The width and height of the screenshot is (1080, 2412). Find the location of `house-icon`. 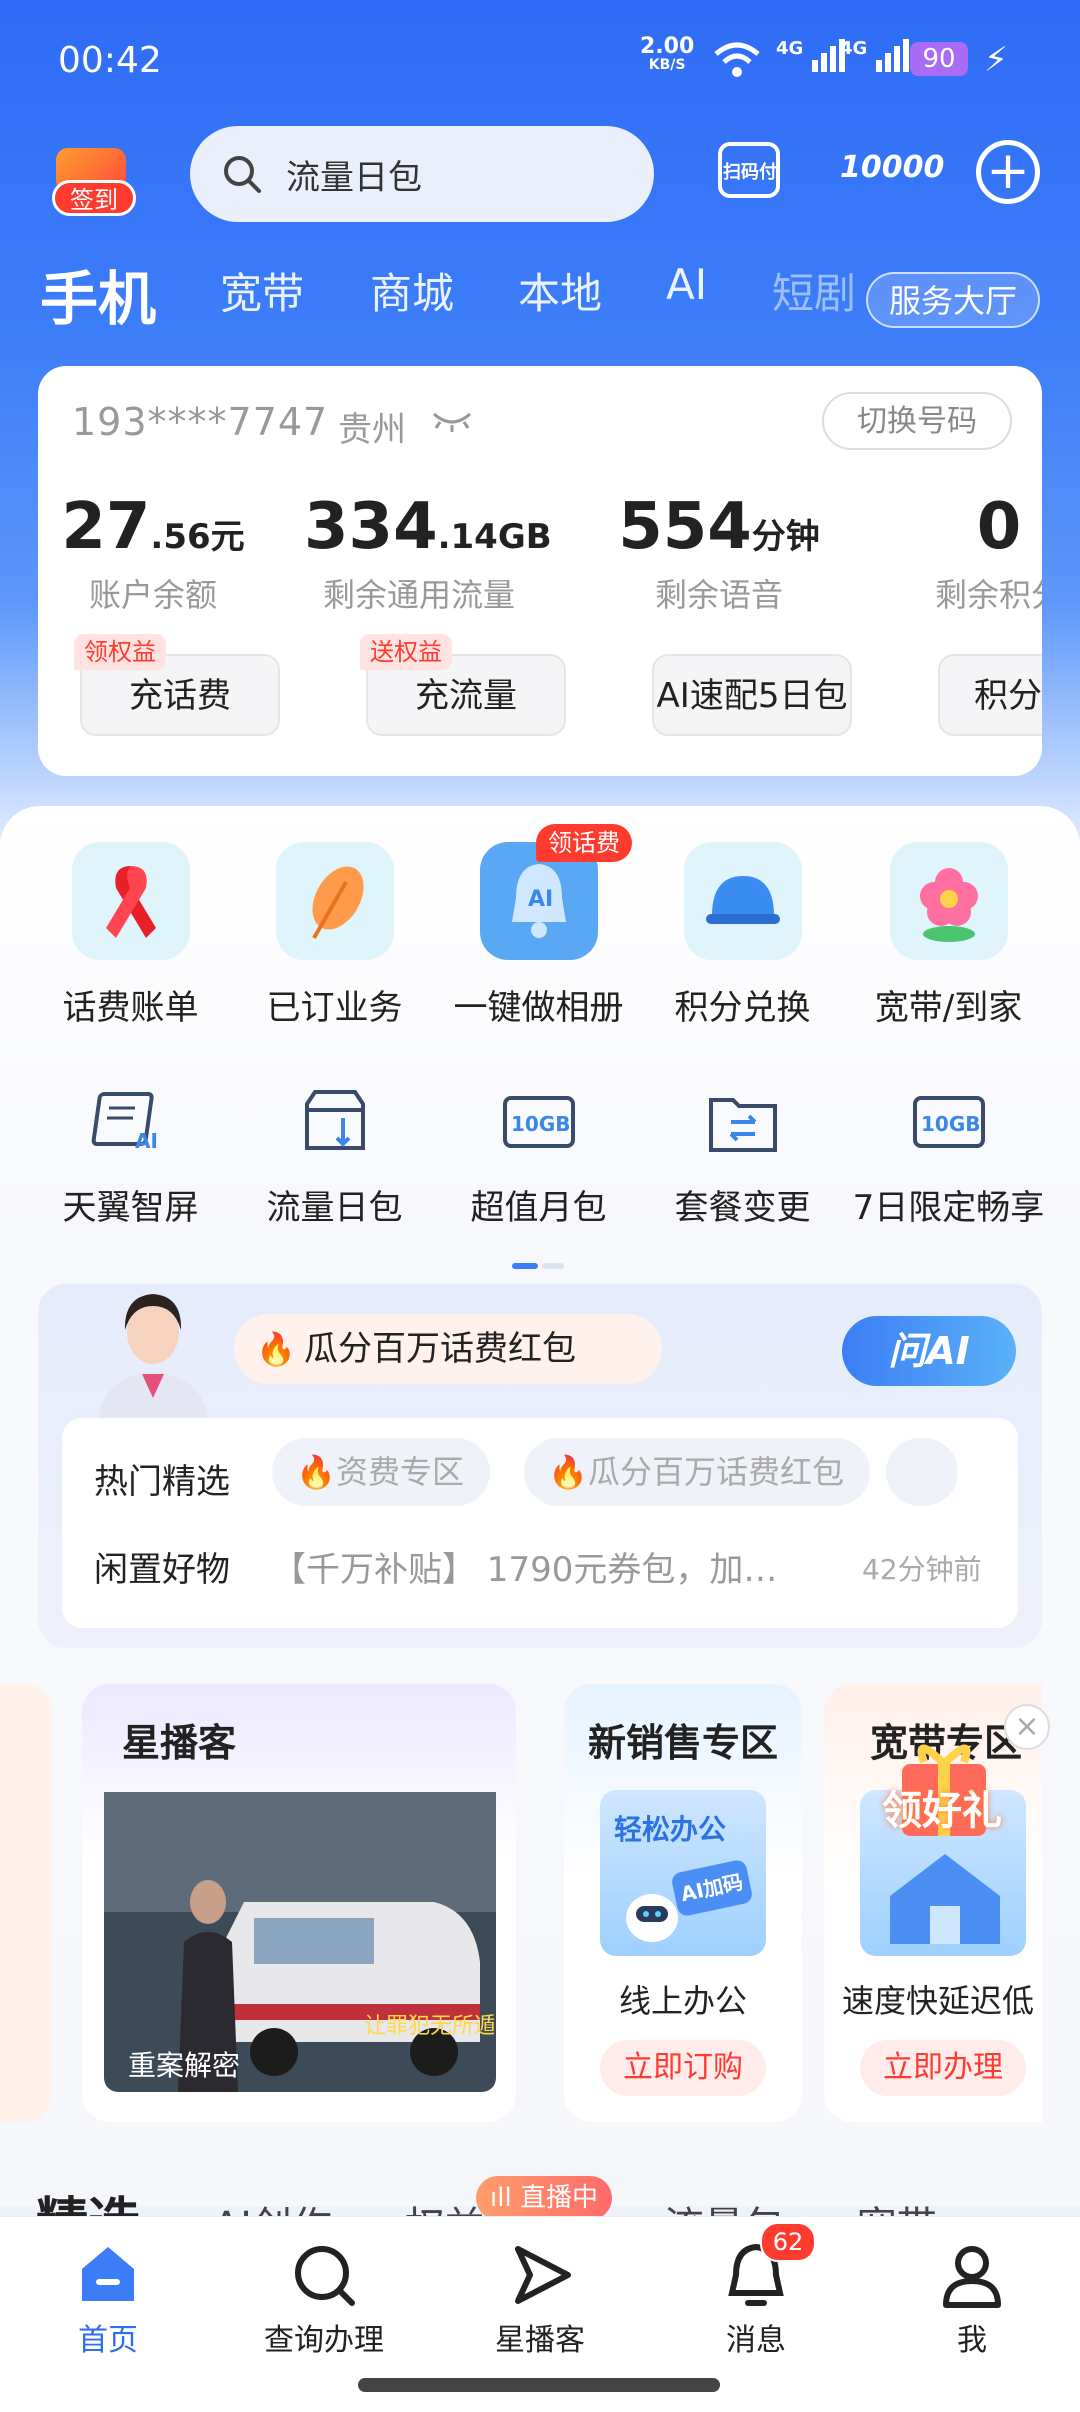

house-icon is located at coordinates (945, 1899).